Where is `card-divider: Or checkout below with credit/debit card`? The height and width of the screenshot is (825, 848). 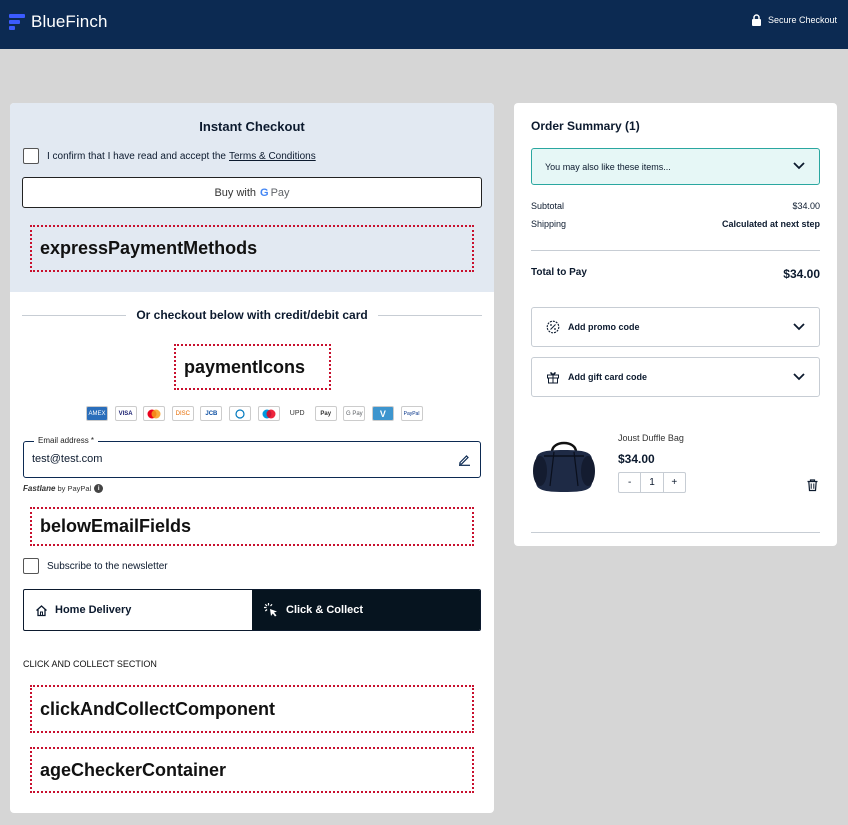 card-divider: Or checkout below with credit/debit card is located at coordinates (252, 315).